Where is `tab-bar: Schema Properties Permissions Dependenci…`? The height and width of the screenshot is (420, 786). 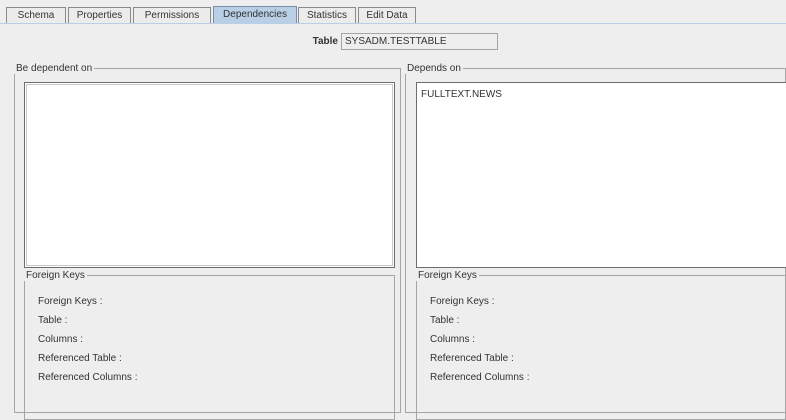 tab-bar: Schema Properties Permissions Dependenci… is located at coordinates (393, 12).